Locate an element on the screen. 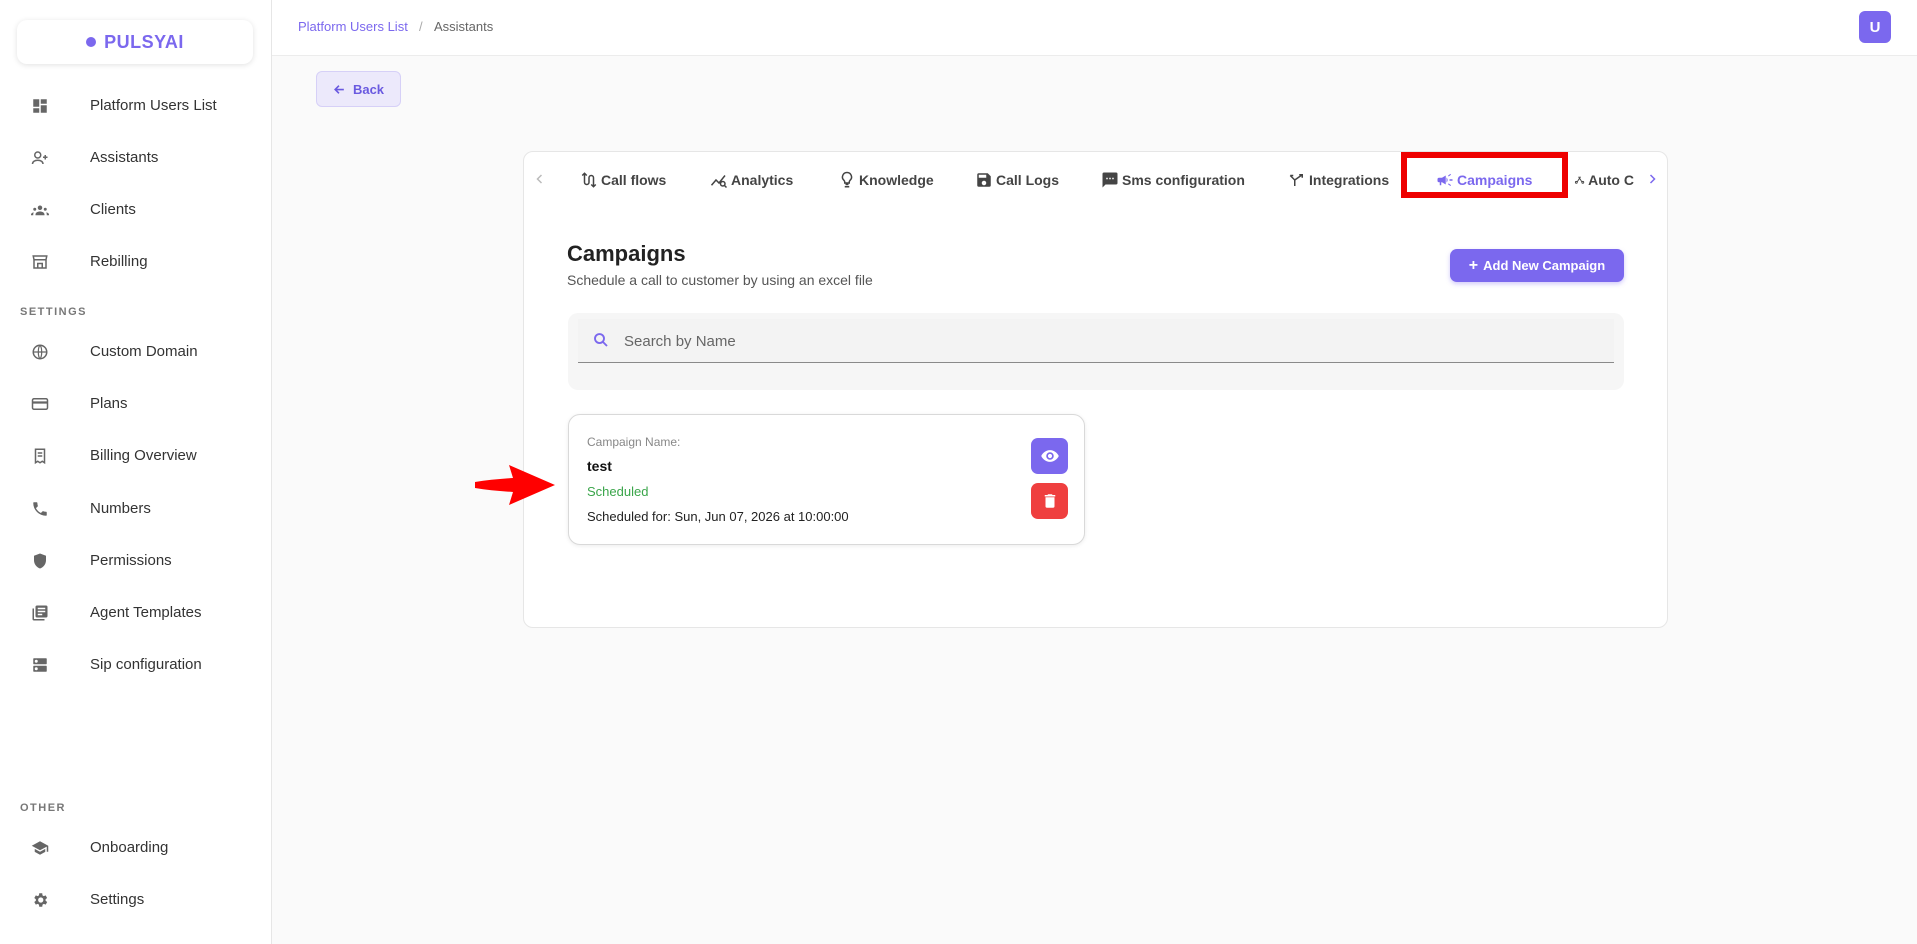 The width and height of the screenshot is (1917, 944). avatar: U is located at coordinates (1875, 27).